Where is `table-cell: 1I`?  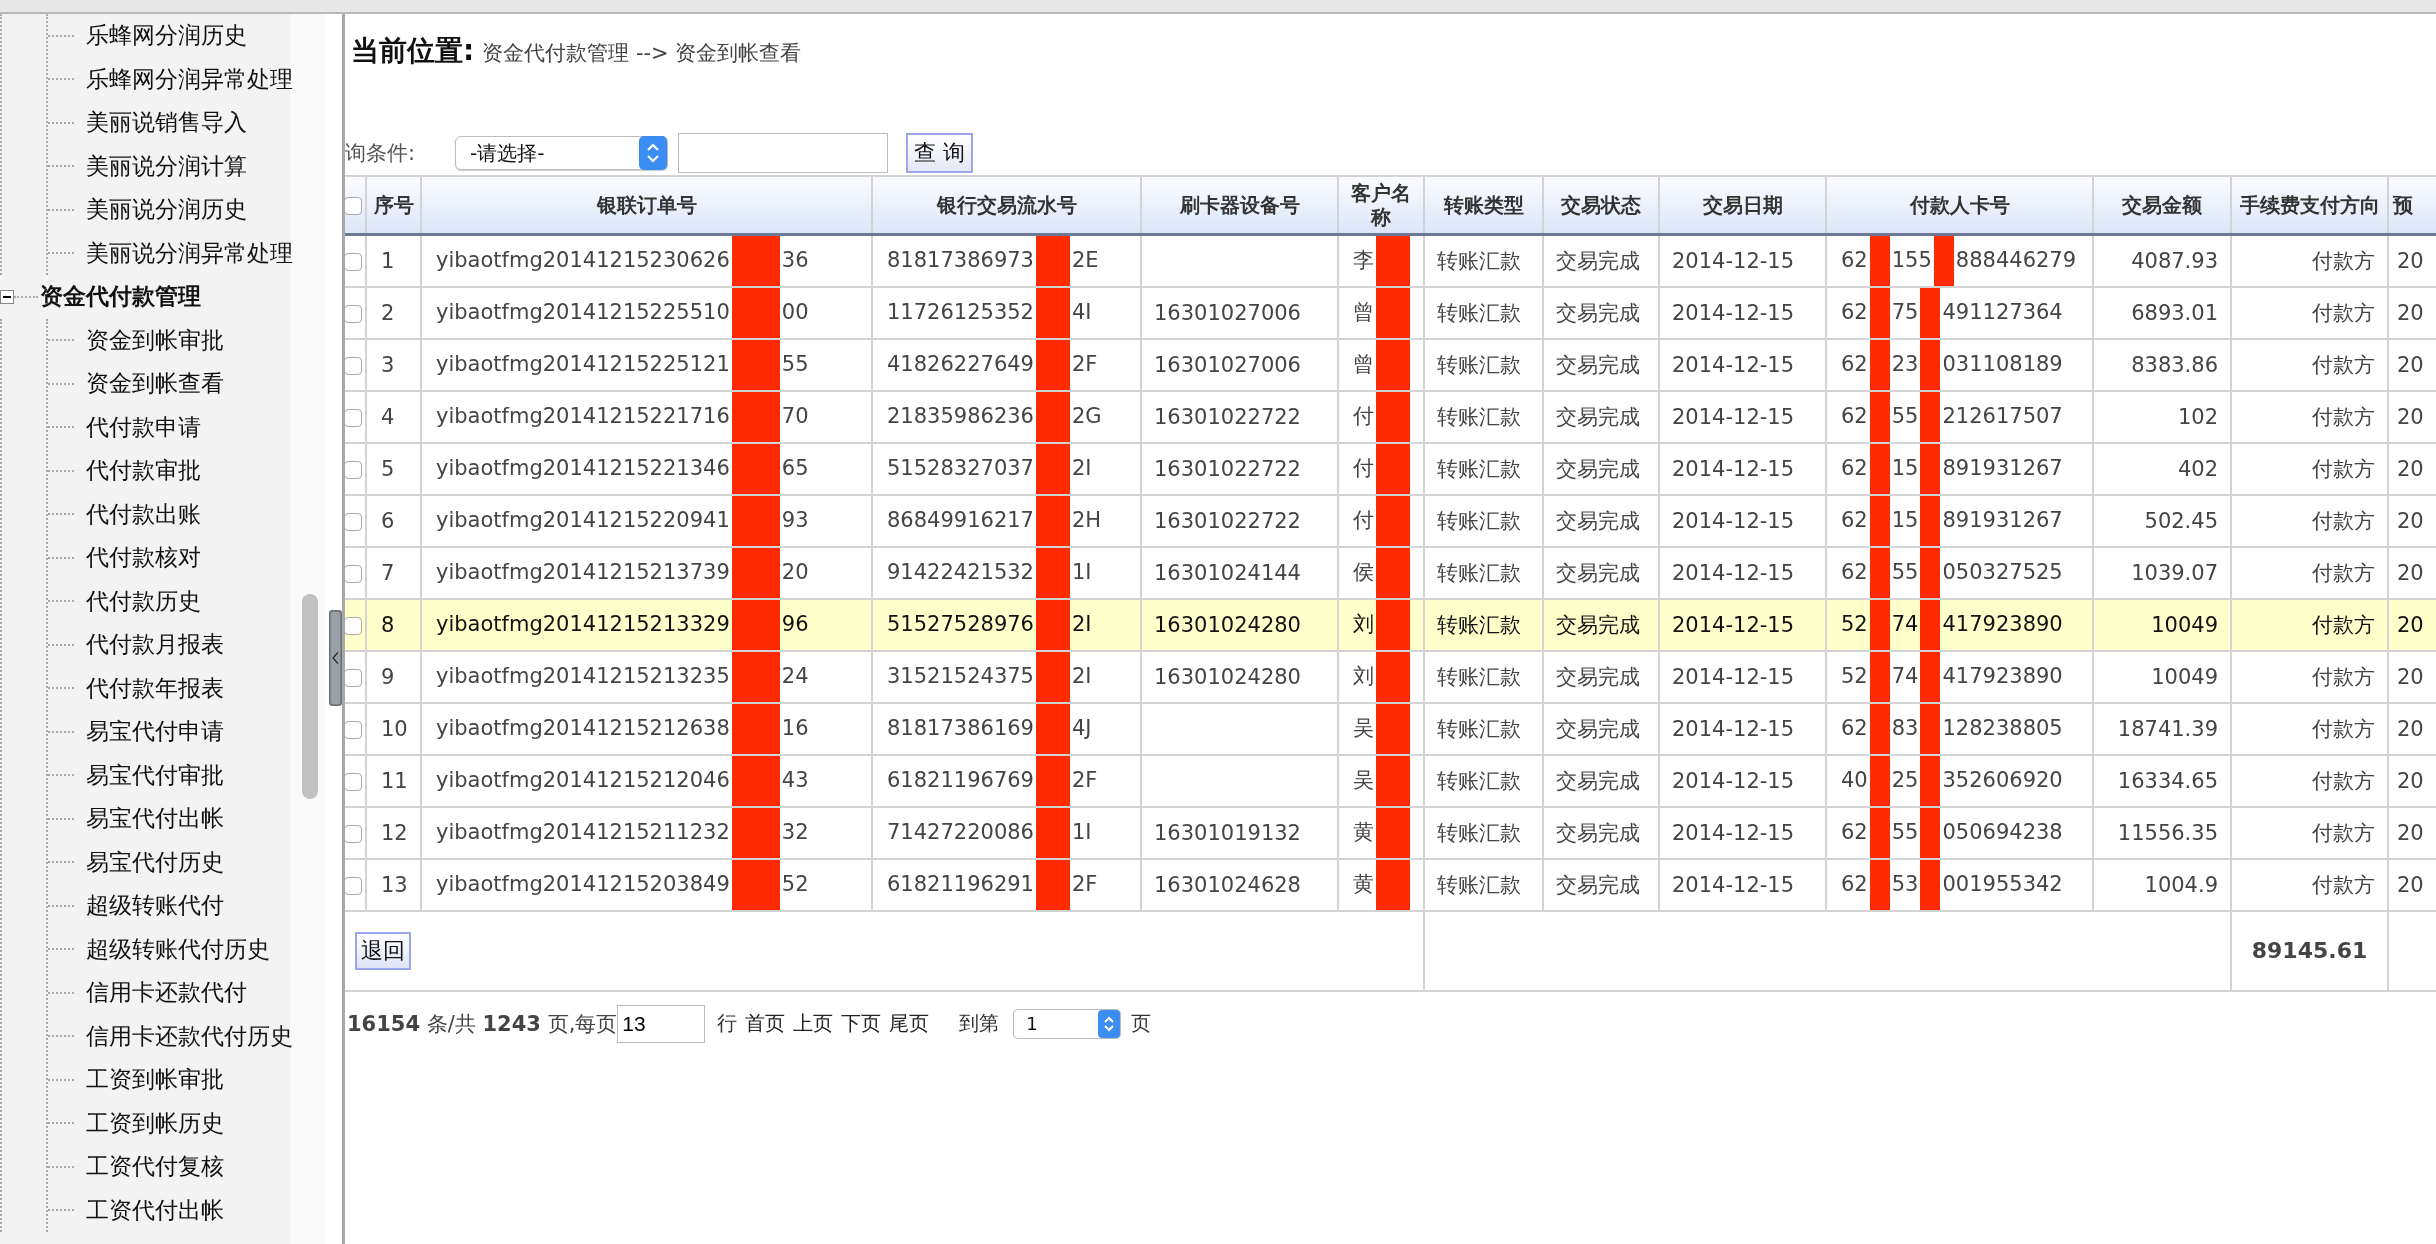
table-cell: 1I is located at coordinates (1082, 571).